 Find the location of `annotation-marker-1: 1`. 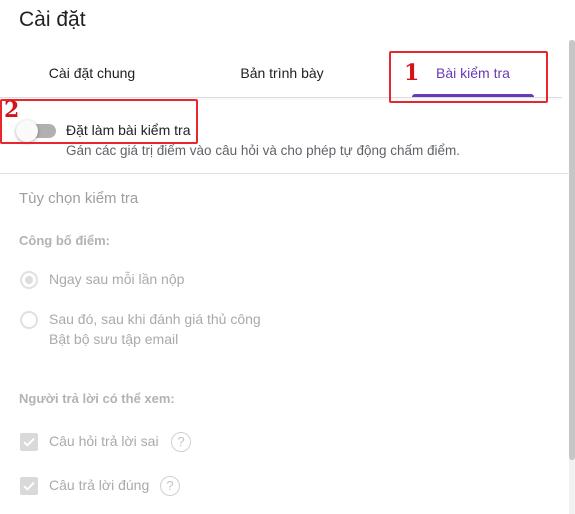

annotation-marker-1: 1 is located at coordinates (412, 73).